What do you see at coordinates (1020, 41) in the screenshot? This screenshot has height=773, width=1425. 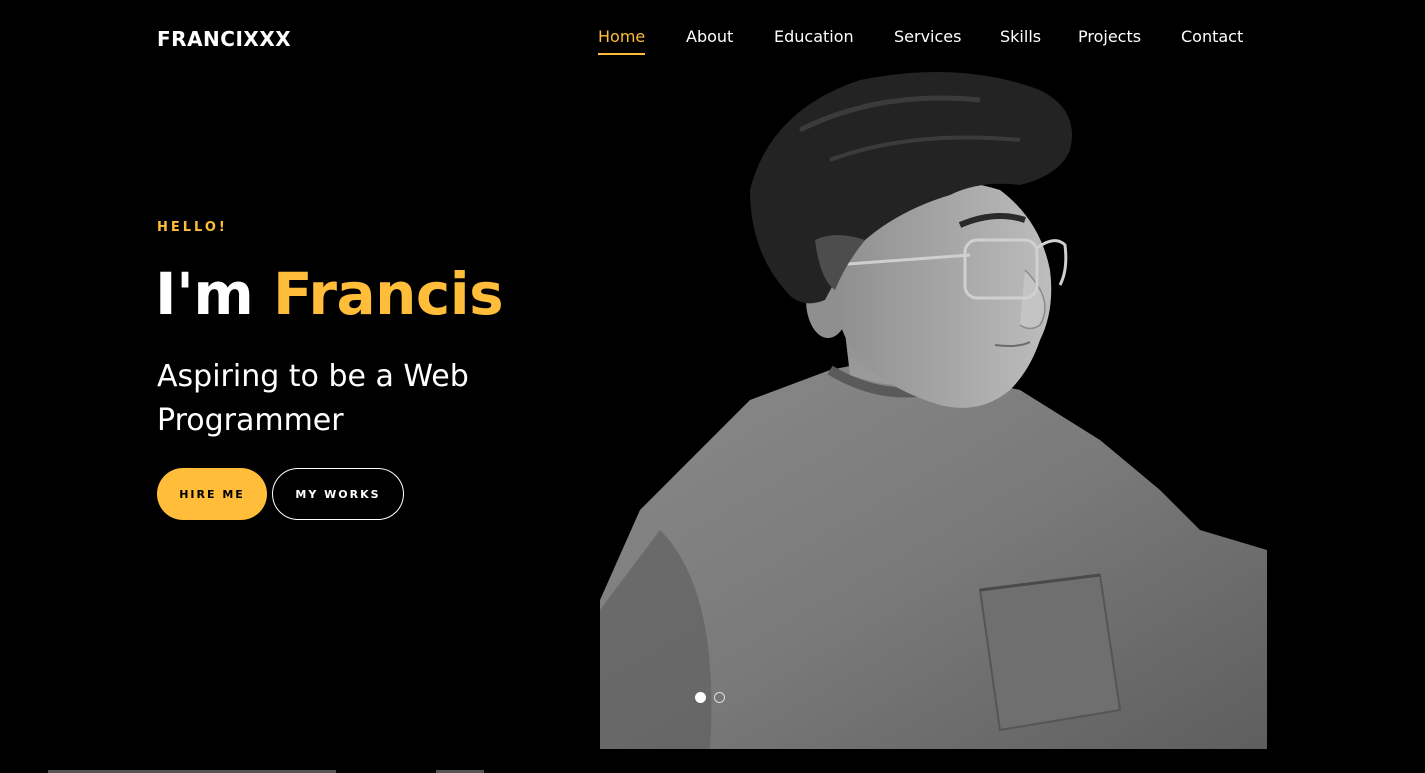 I see `nav-item-skills: Skills` at bounding box center [1020, 41].